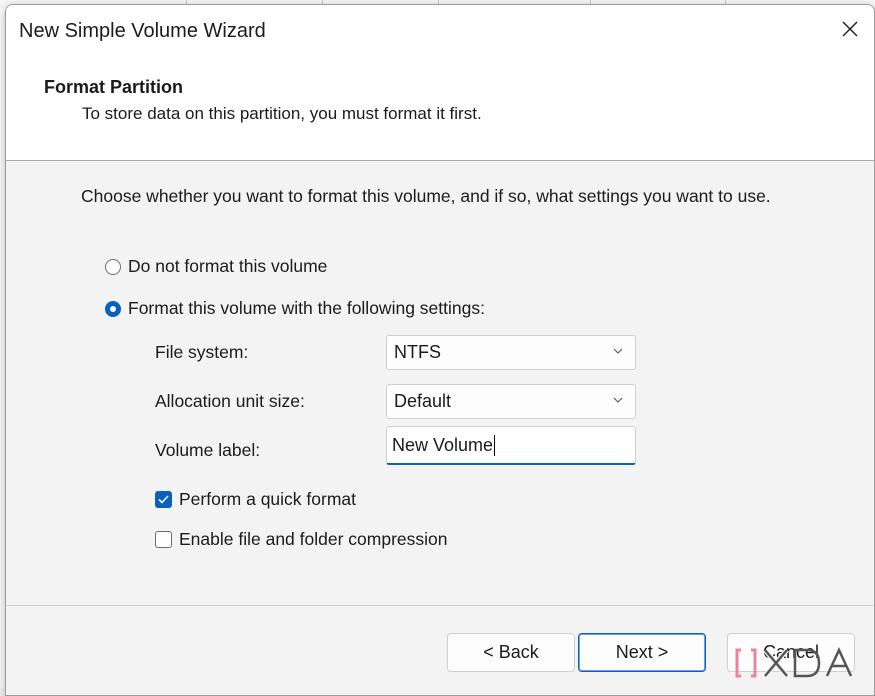 Image resolution: width=875 pixels, height=696 pixels. I want to click on checkbox-label: Perform a quick format, so click(267, 499).